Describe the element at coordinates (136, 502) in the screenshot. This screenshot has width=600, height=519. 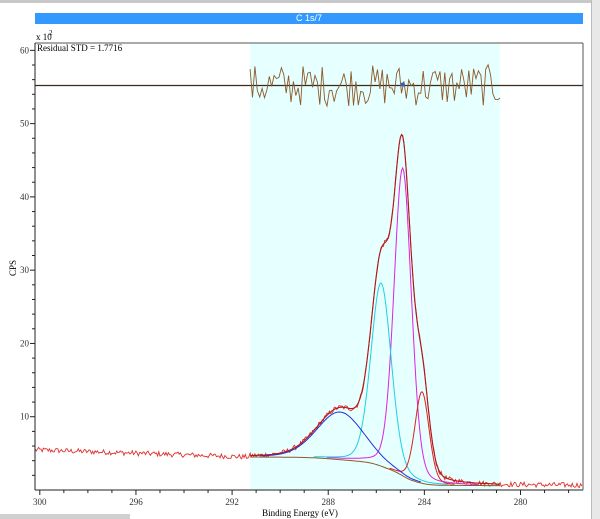
I see `x-tick-label: 296` at that location.